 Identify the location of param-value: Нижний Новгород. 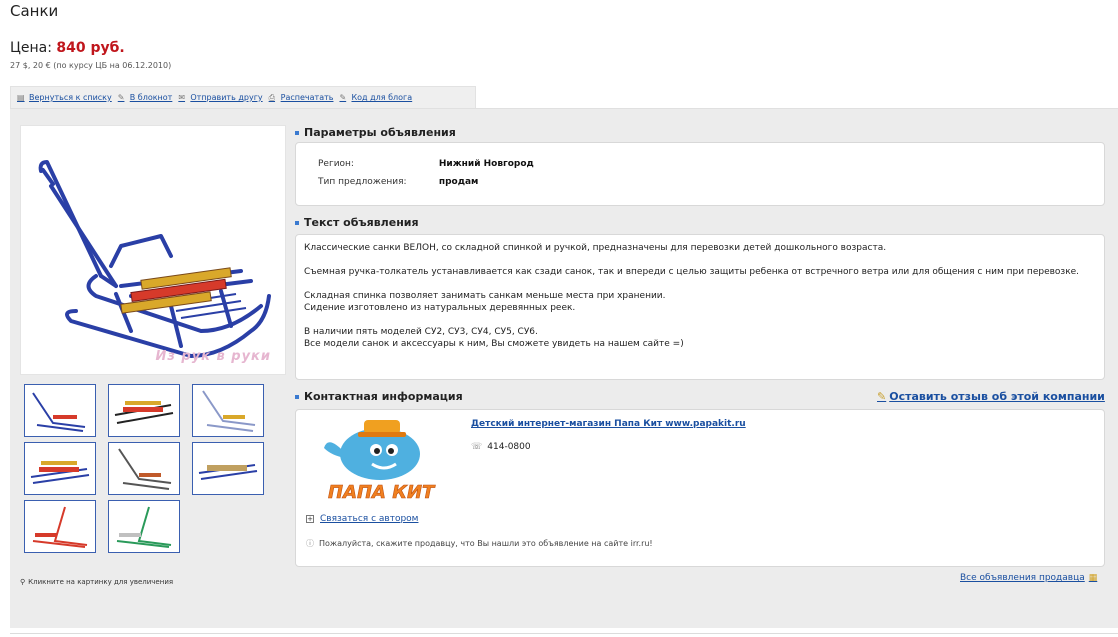
(486, 164).